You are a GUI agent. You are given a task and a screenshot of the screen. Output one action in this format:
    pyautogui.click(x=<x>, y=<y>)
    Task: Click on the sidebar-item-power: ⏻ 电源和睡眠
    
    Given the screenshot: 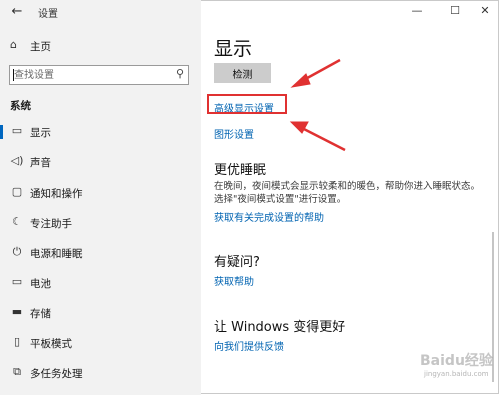 What is the action you would take?
    pyautogui.click(x=100, y=253)
    